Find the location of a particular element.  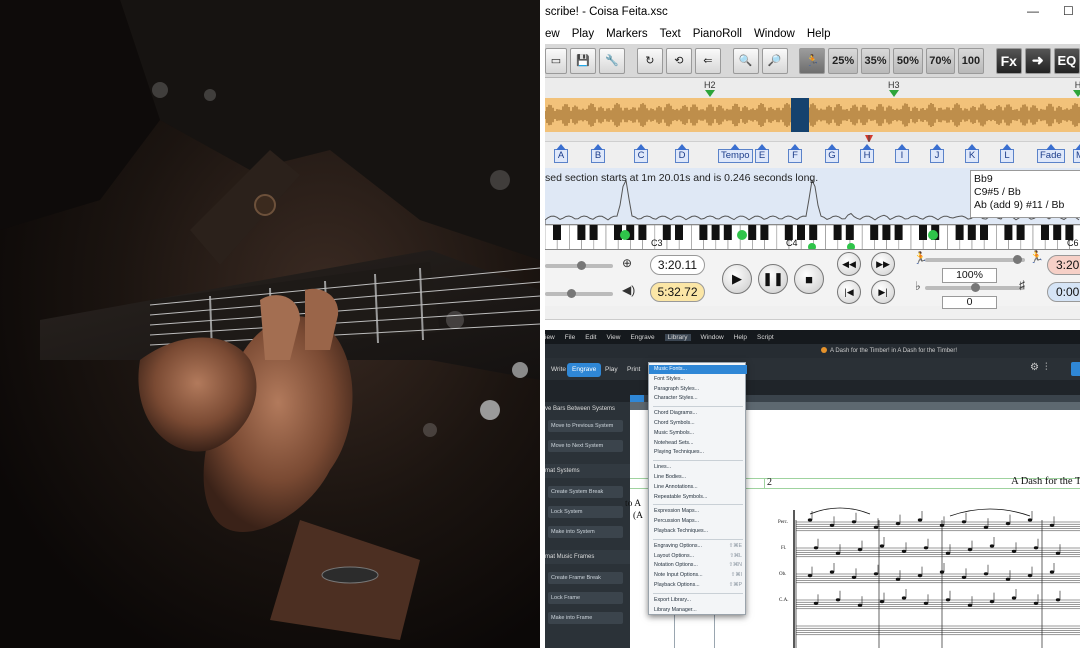

zoom-button: 🔍 is located at coordinates (745, 60).